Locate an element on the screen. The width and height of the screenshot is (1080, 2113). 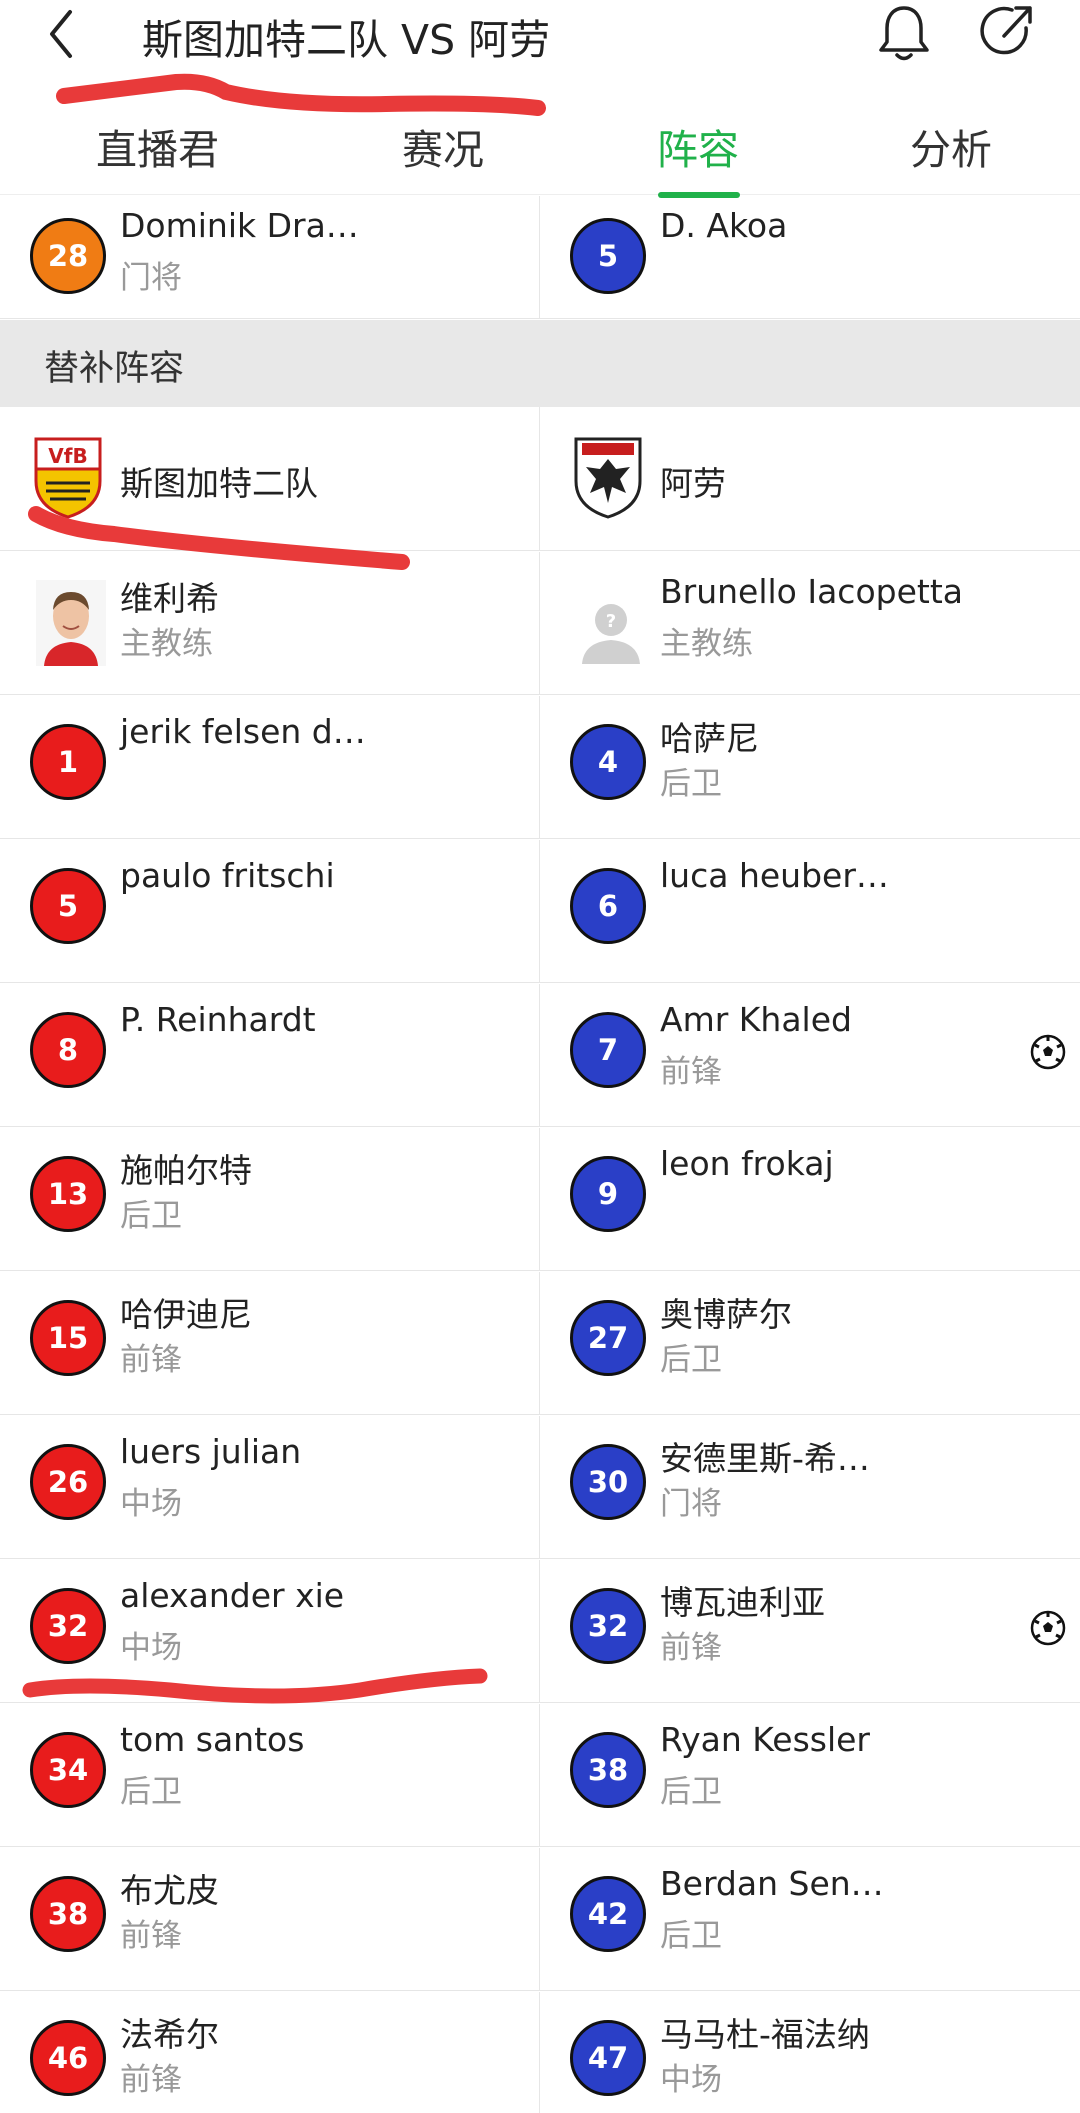
away-player: 5 D. Akoa is located at coordinates (810, 257).